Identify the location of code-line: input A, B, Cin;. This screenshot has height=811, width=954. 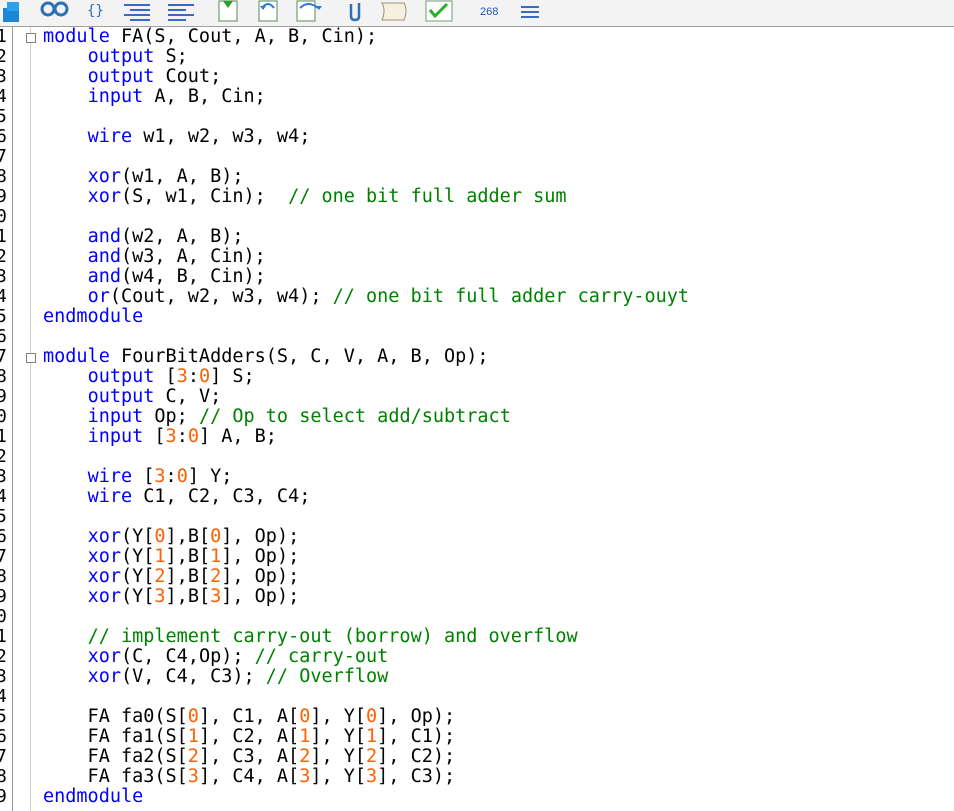
(154, 97).